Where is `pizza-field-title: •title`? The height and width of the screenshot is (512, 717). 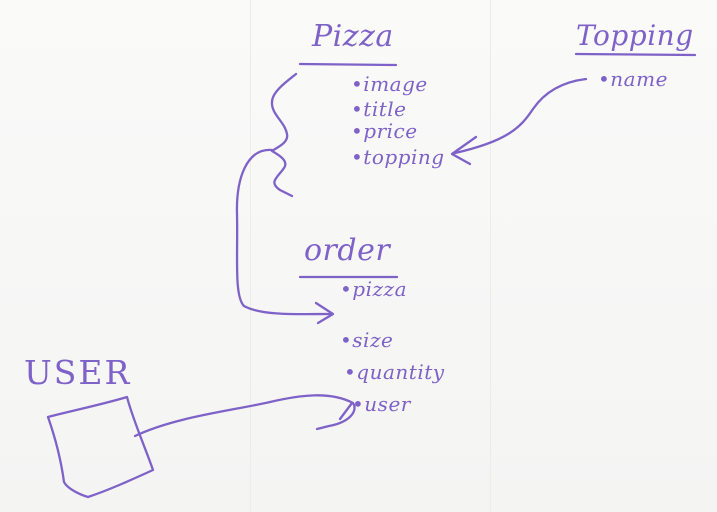 pizza-field-title: •title is located at coordinates (379, 109).